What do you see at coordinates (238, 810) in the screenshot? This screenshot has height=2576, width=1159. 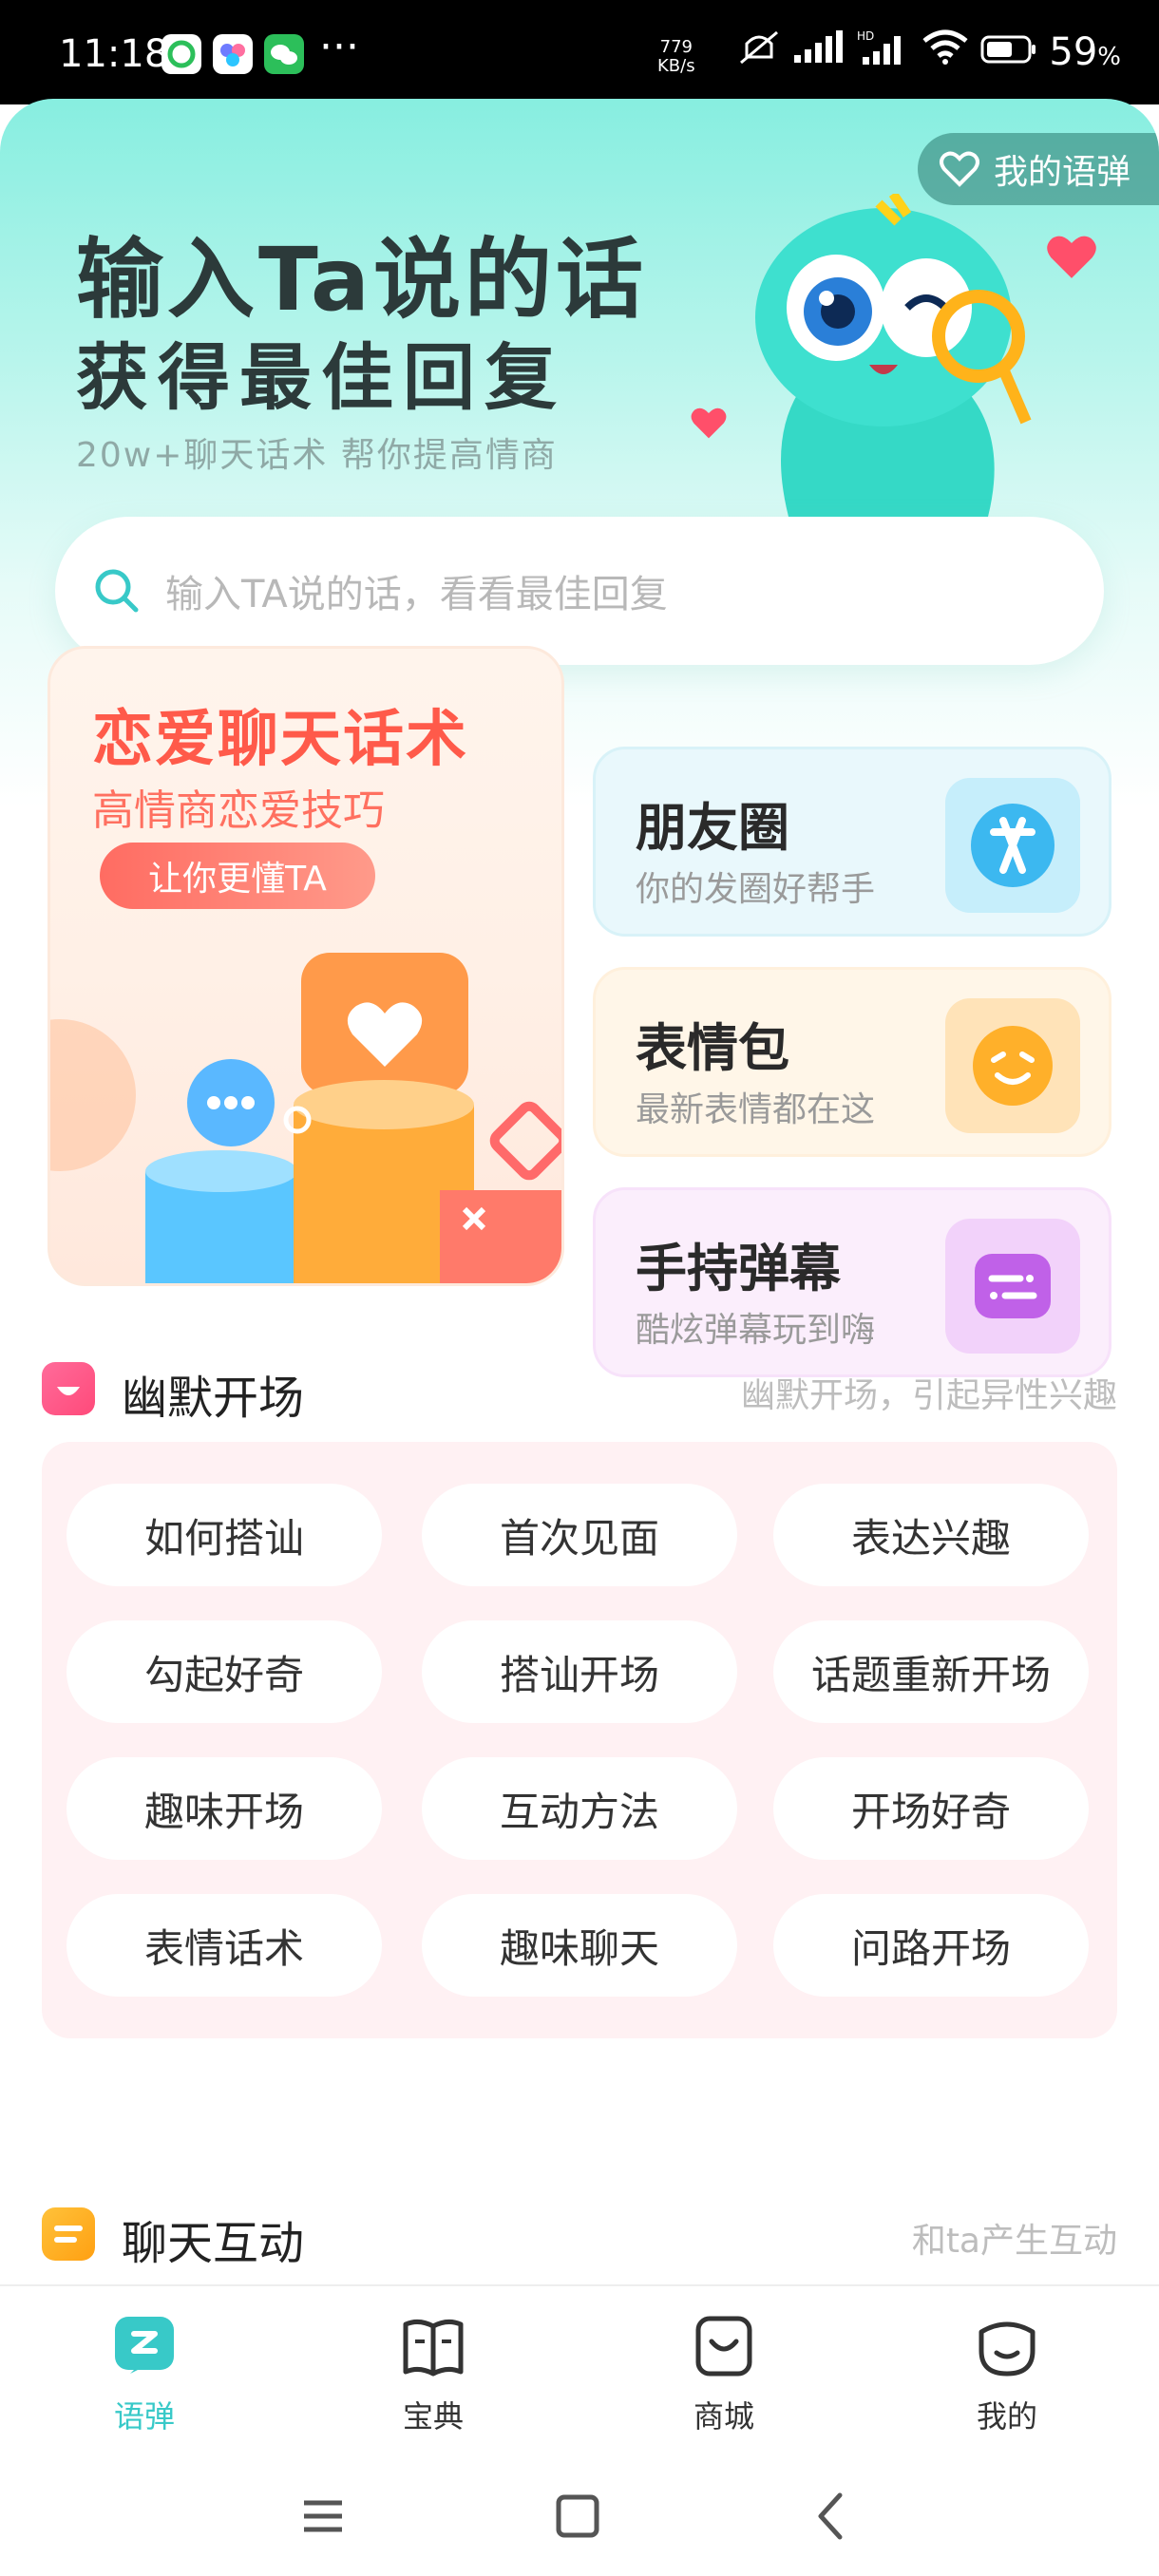 I see `love-card-subtitle: 高情商恋爱技巧` at bounding box center [238, 810].